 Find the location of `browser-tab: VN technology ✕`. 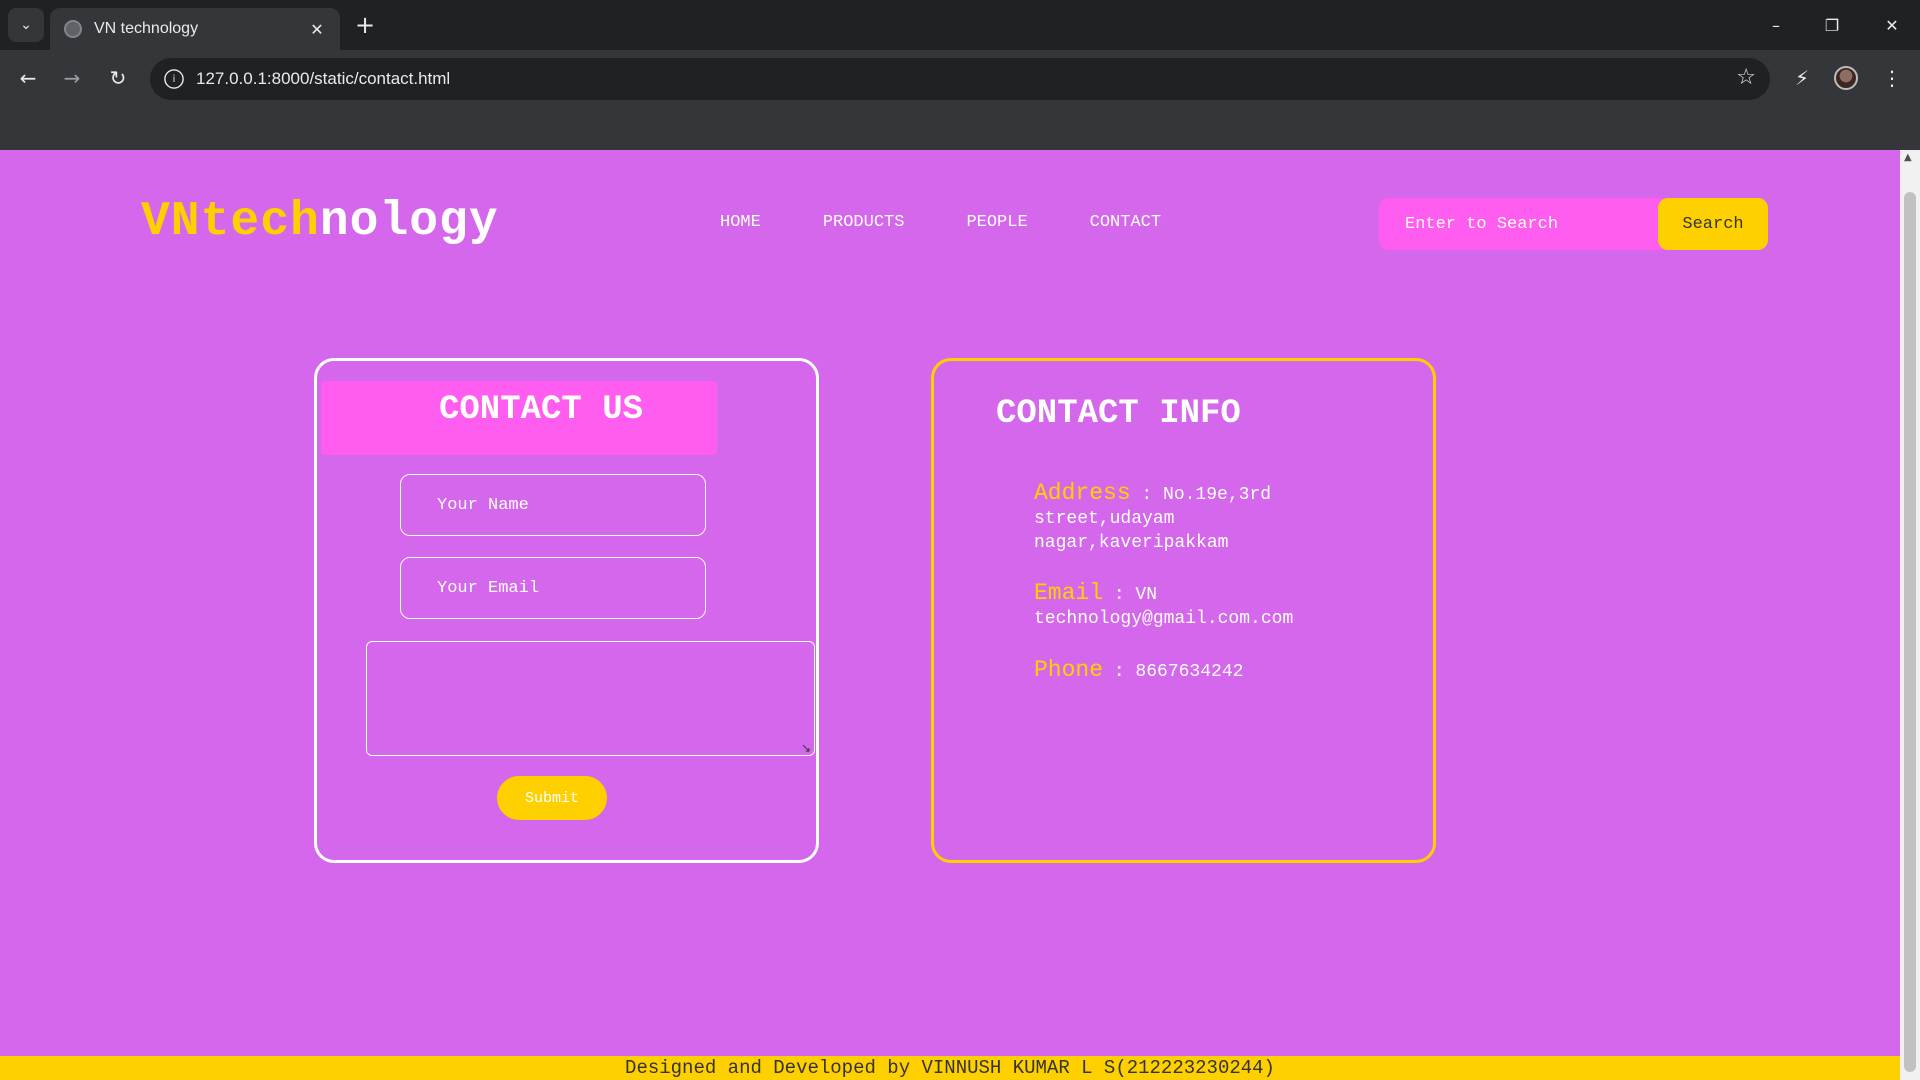

browser-tab: VN technology ✕ is located at coordinates (195, 29).